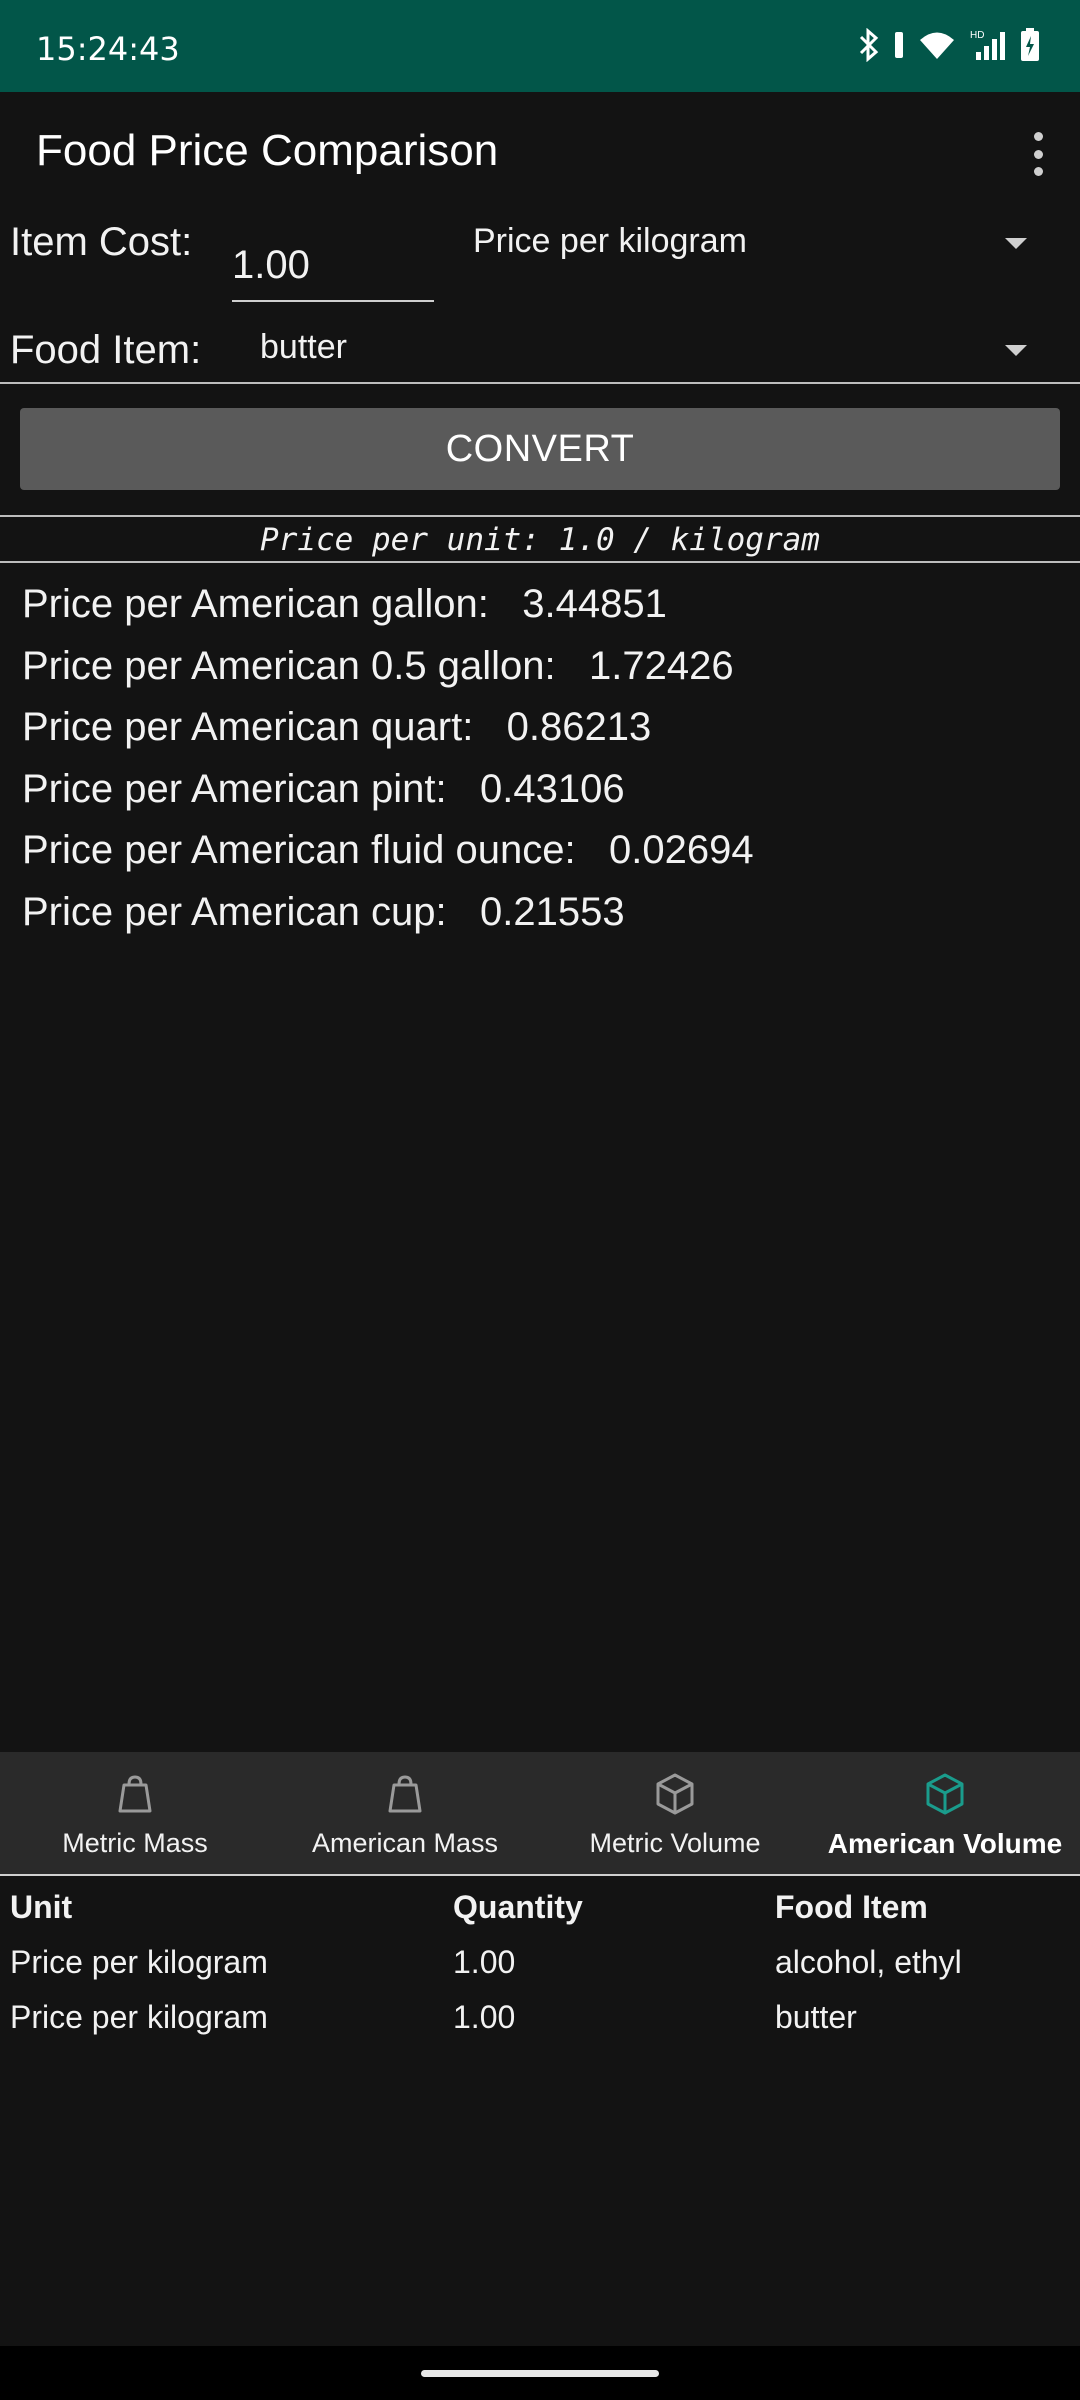 This screenshot has height=2400, width=1080. What do you see at coordinates (540, 449) in the screenshot?
I see `convert-button: CONVERT` at bounding box center [540, 449].